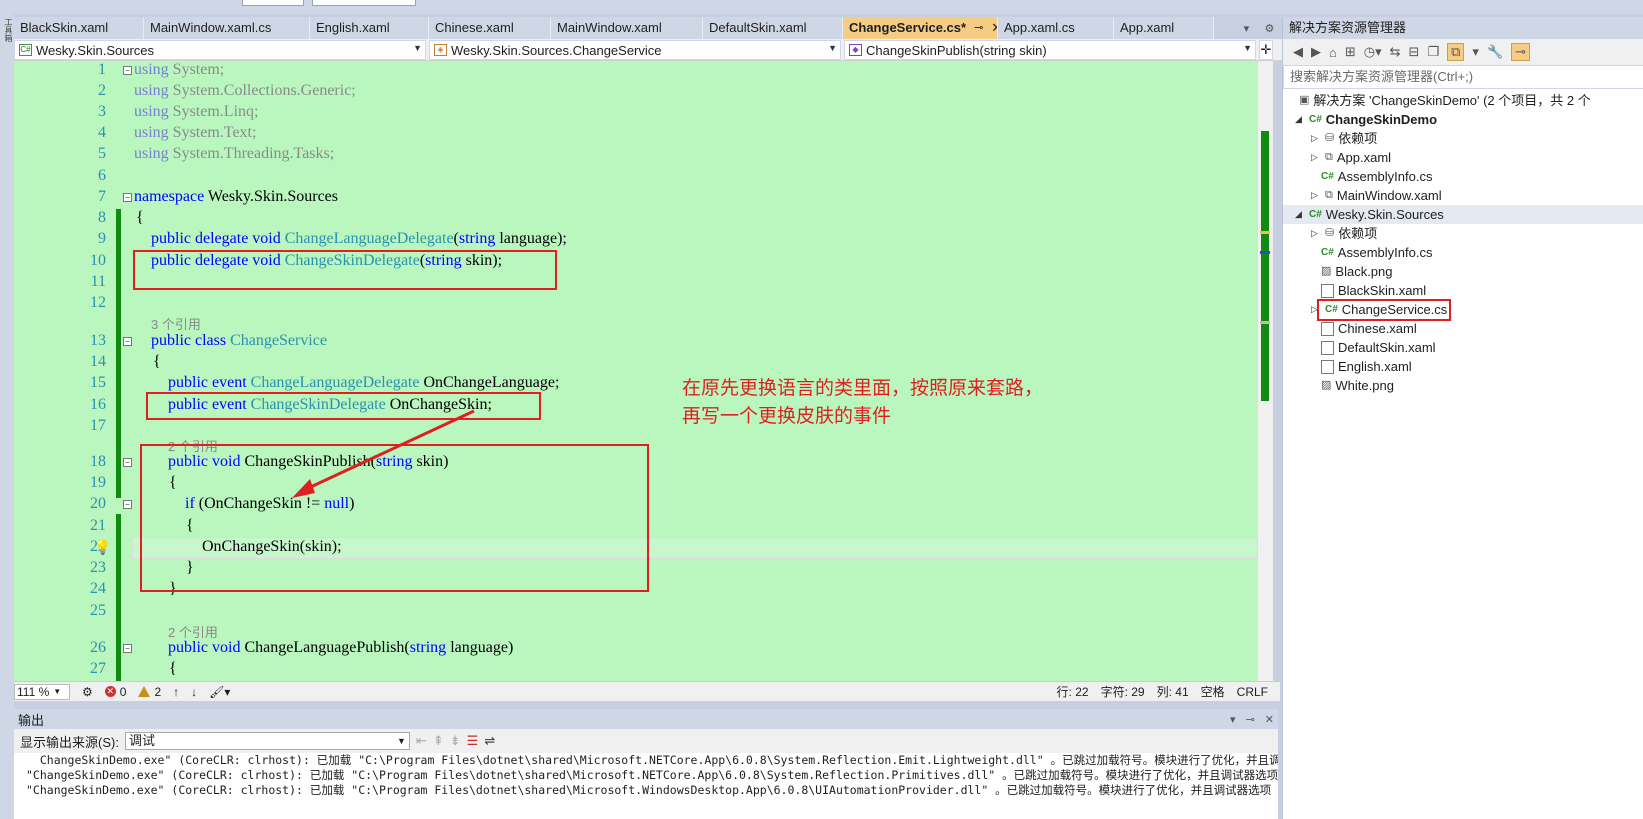 This screenshot has height=819, width=1643. I want to click on csharp-file-icon: C#, so click(1327, 176).